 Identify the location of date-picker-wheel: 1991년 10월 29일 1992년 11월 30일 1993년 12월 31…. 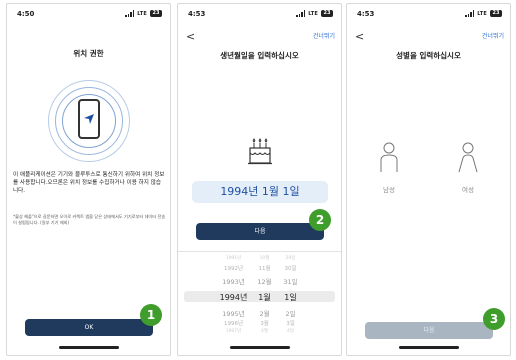
(259, 295).